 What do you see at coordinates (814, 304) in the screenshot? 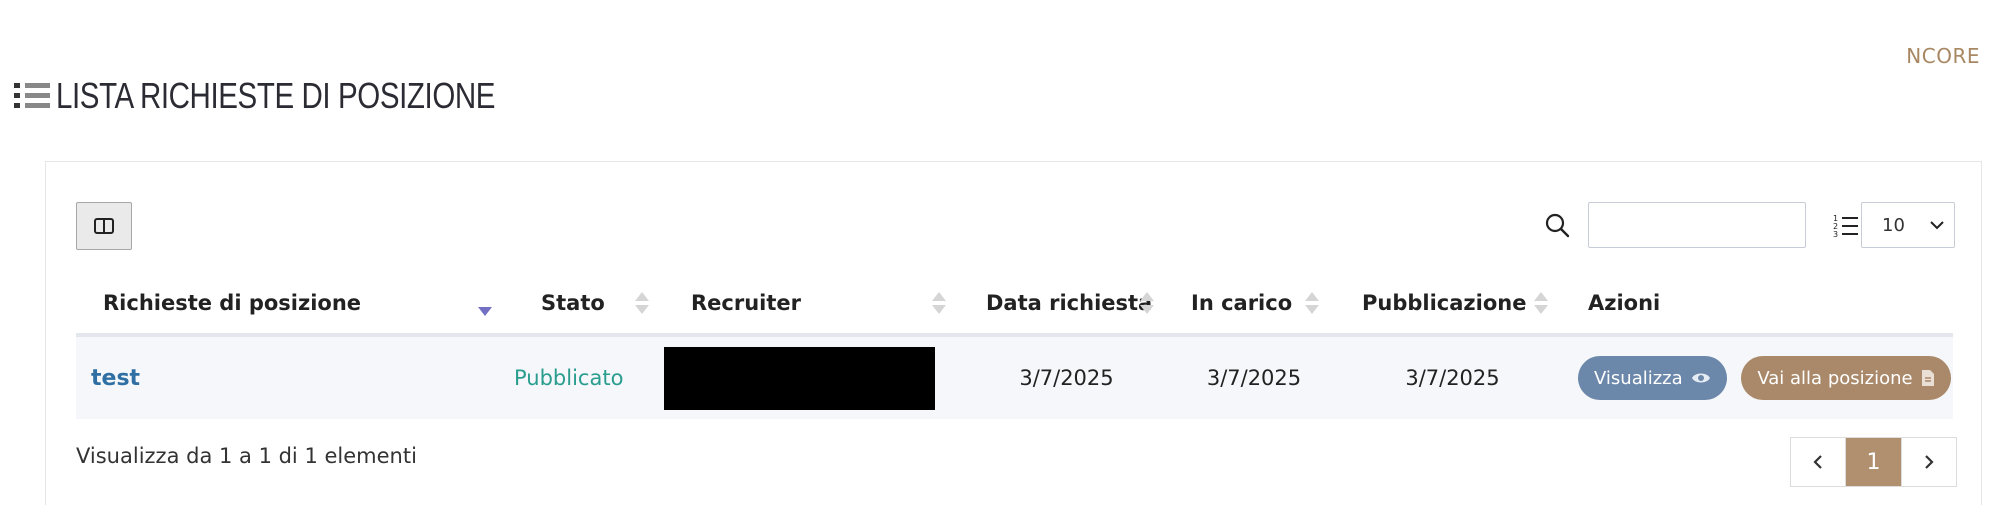
I see `header-recruiter: Recruiter` at bounding box center [814, 304].